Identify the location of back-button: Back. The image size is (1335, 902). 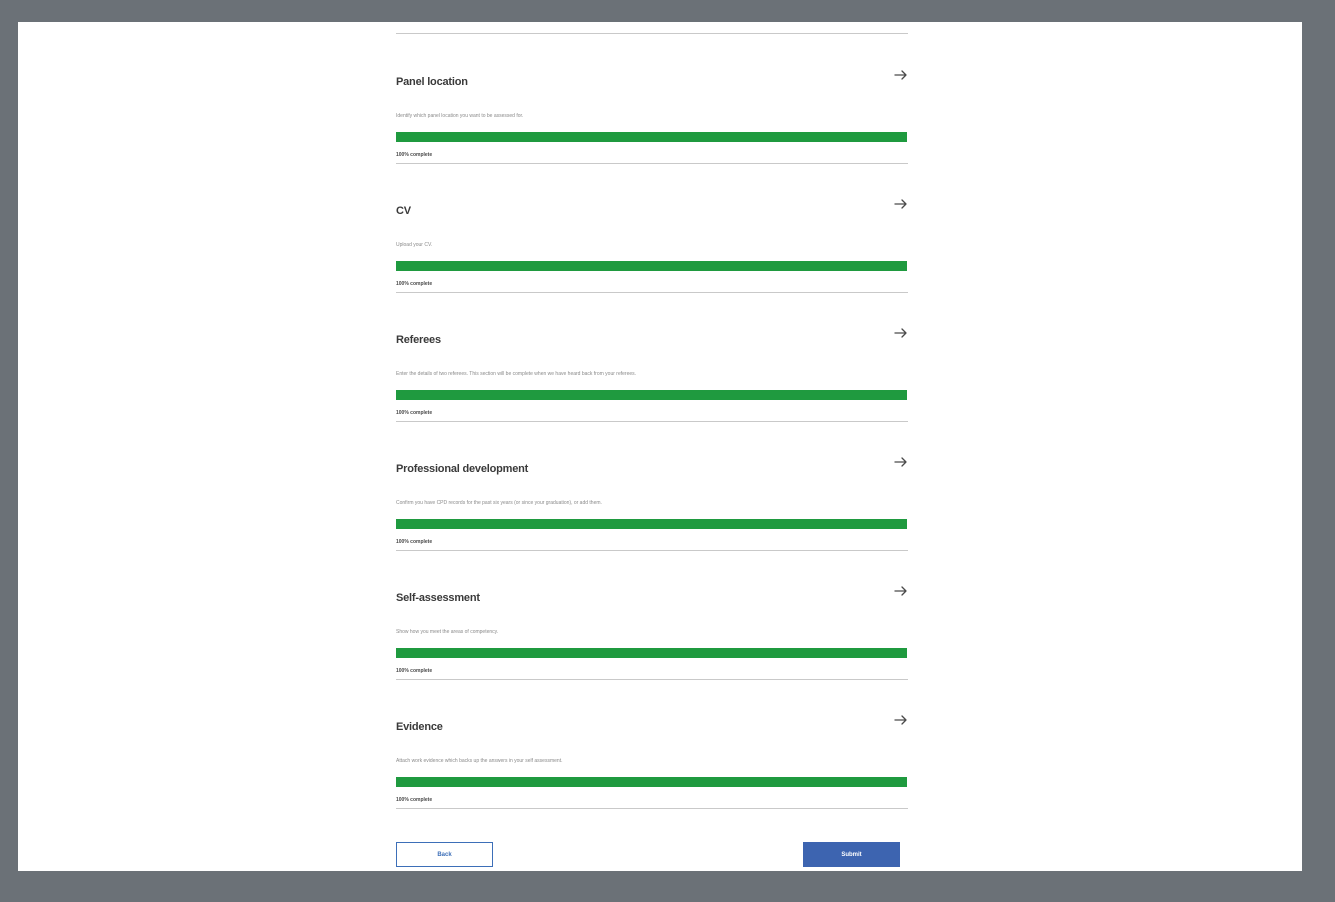
(444, 854).